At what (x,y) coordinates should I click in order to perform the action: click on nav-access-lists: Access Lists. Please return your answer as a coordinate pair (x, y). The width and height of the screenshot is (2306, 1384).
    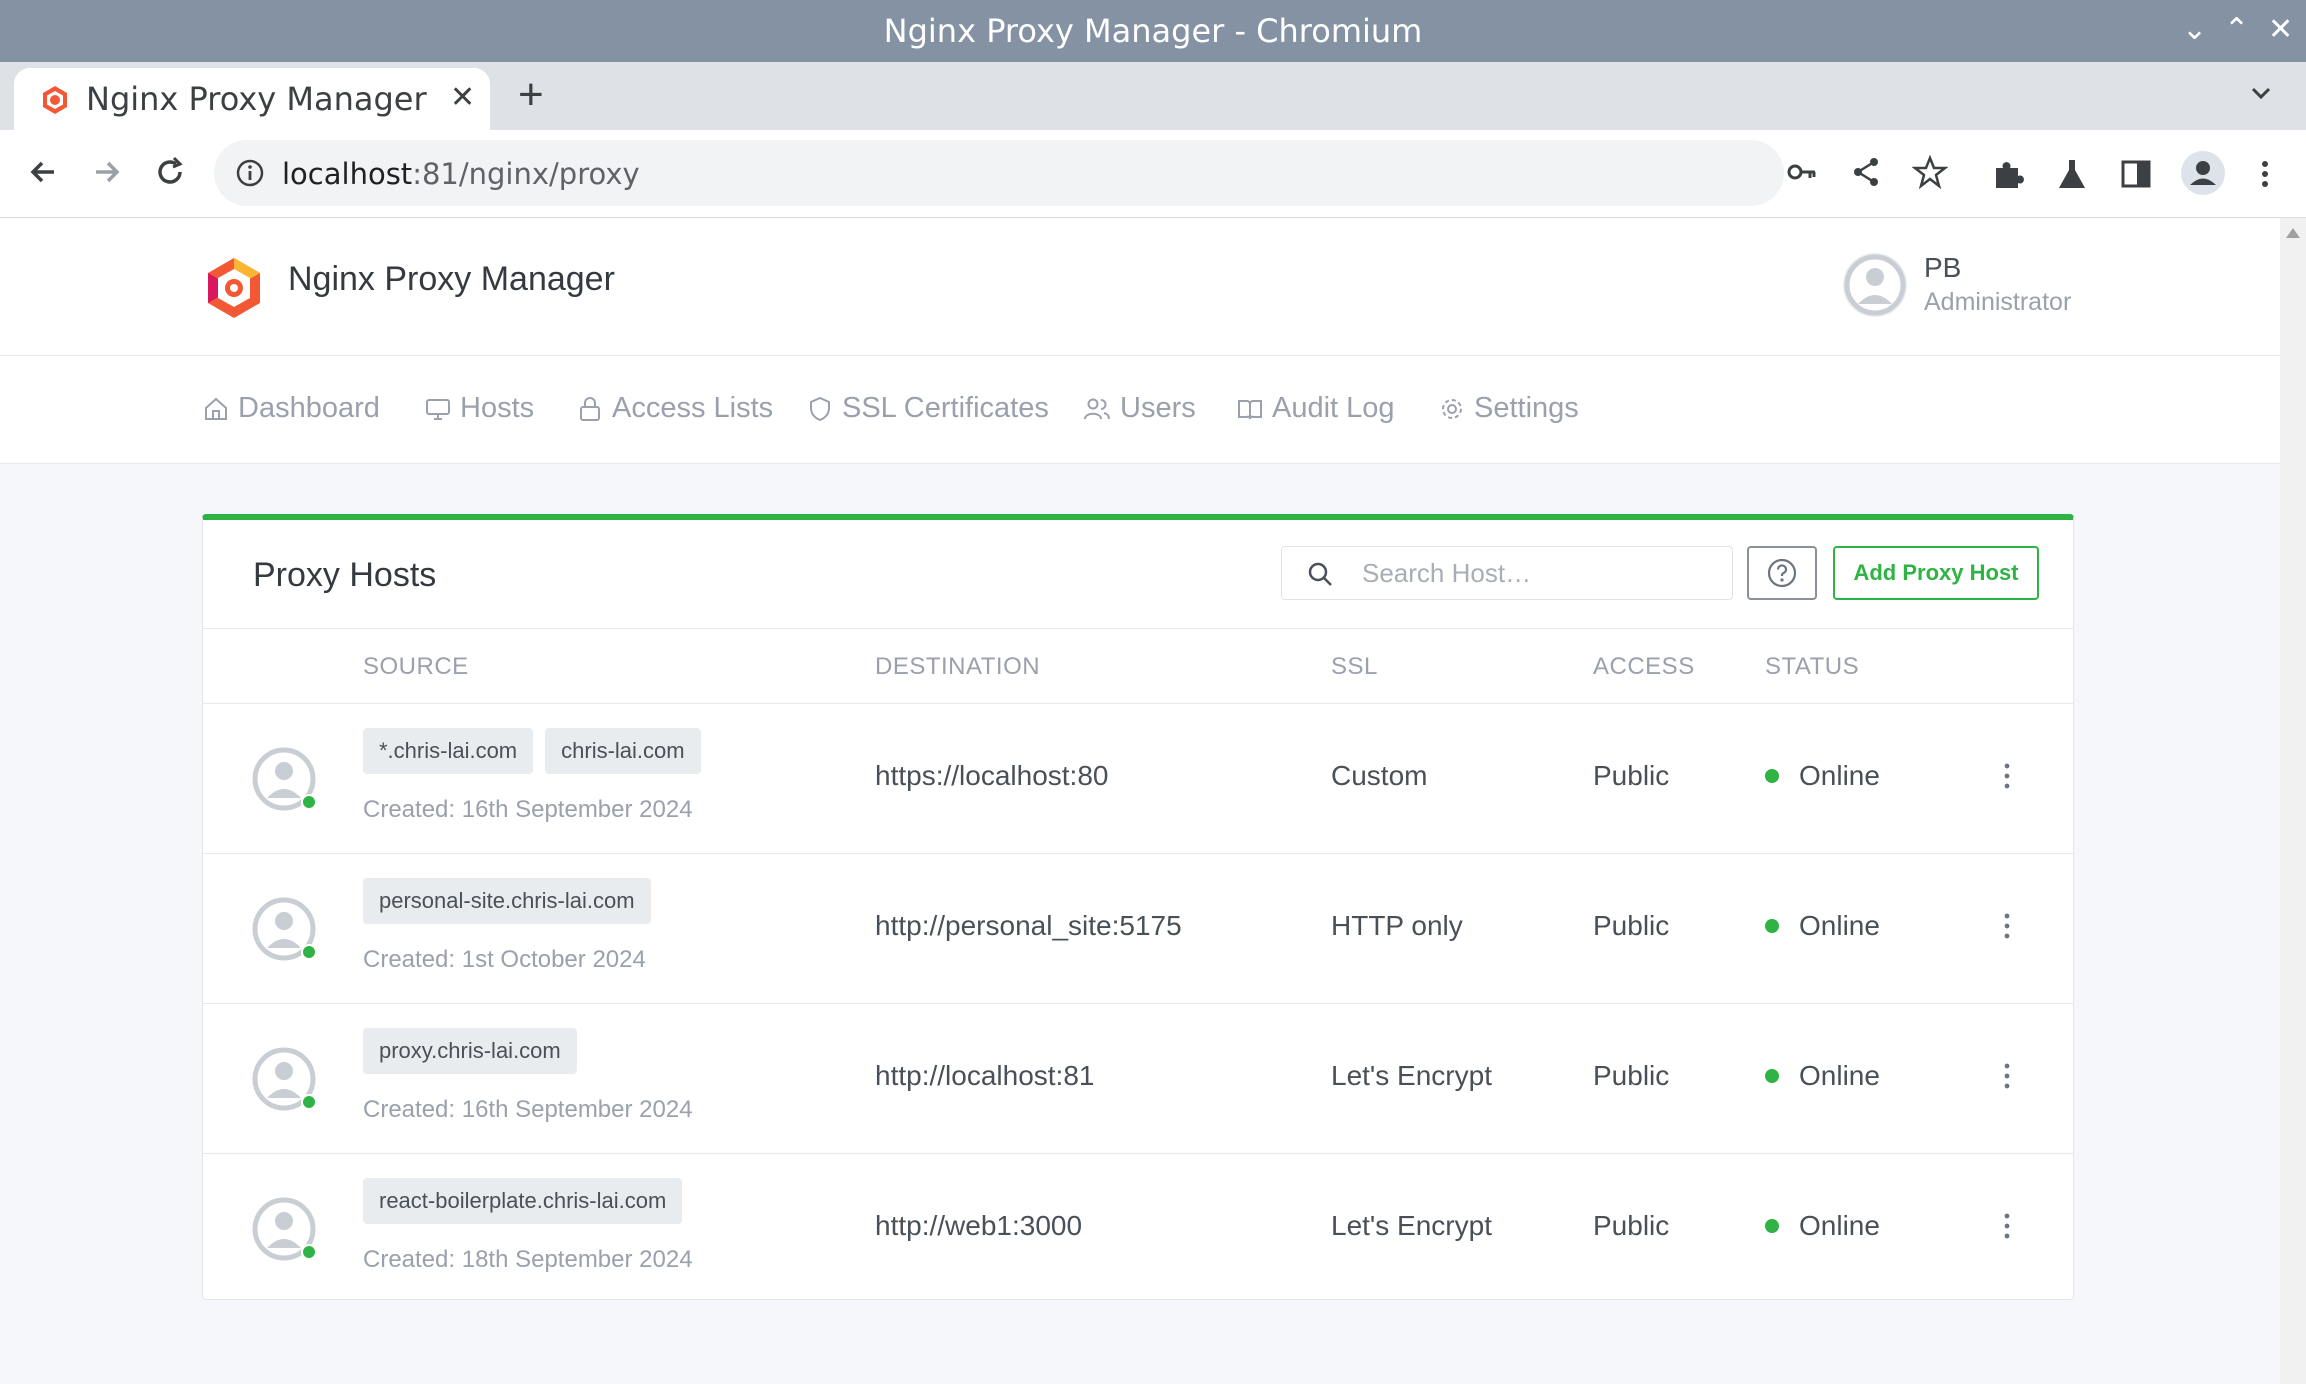
    Looking at the image, I should click on (674, 408).